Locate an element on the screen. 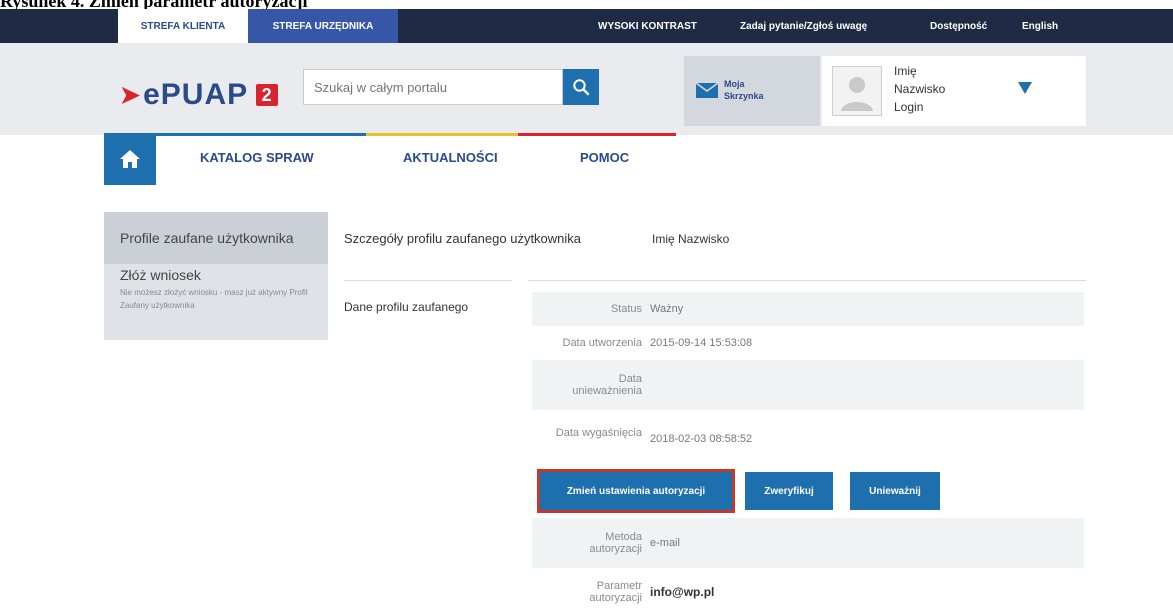 The image size is (1173, 608). auth-method-value: e-mail is located at coordinates (665, 543).